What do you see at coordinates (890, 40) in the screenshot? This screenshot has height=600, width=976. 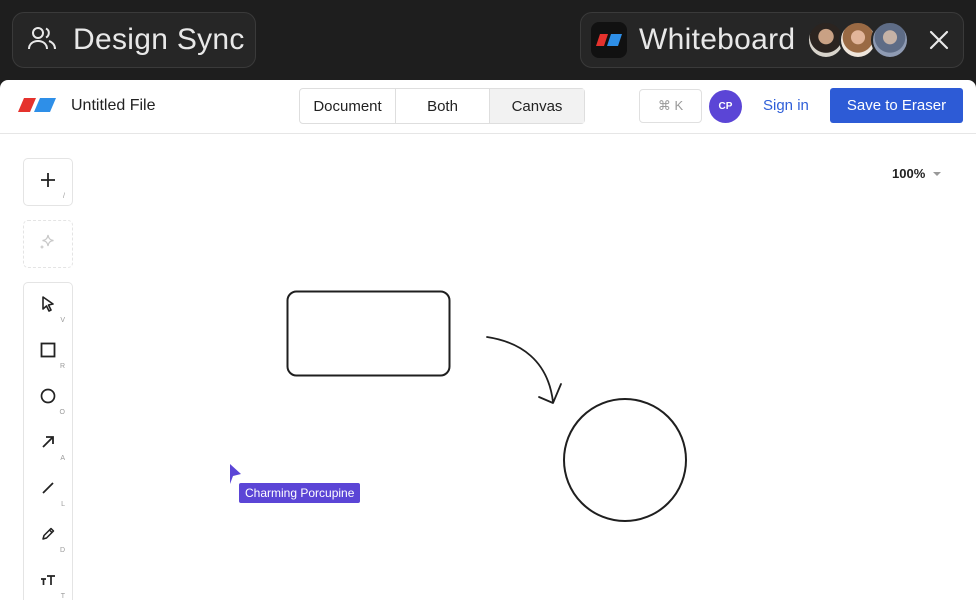 I see `avatar` at bounding box center [890, 40].